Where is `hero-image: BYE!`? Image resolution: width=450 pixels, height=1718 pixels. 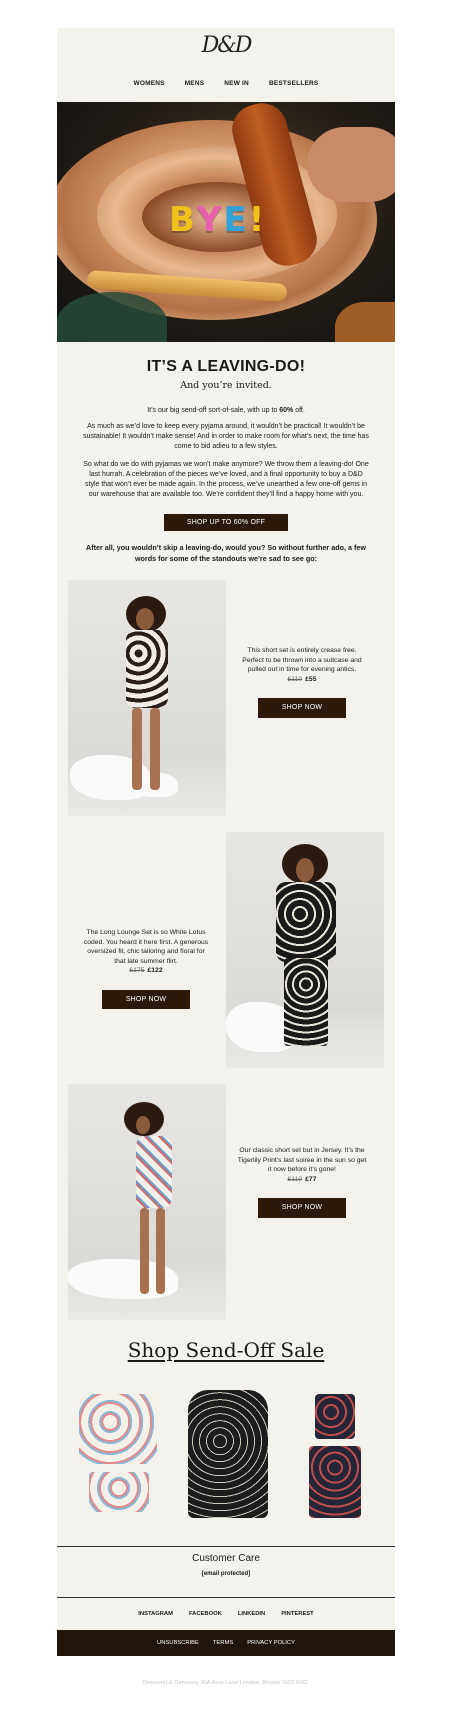 hero-image: BYE! is located at coordinates (226, 222).